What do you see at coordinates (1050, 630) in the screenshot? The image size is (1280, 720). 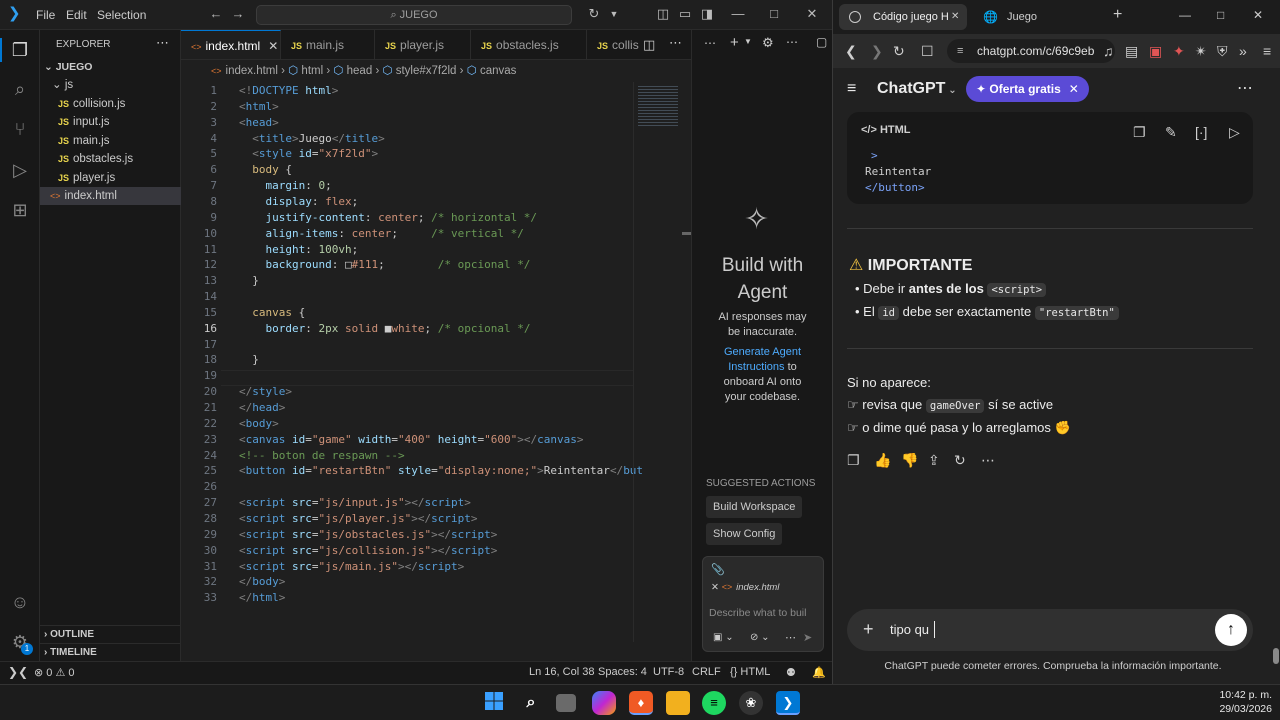 I see `composer: + tipo qu ↑` at bounding box center [1050, 630].